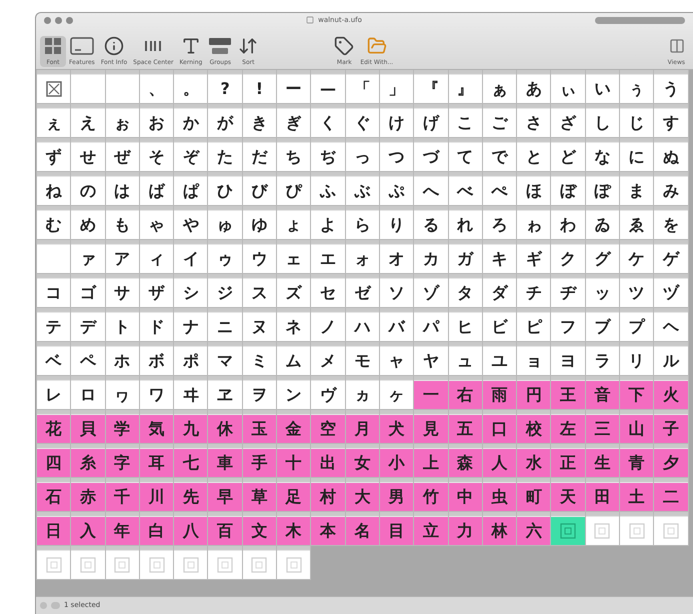  What do you see at coordinates (157, 529) in the screenshot?
I see `glyph-cell: 白` at bounding box center [157, 529].